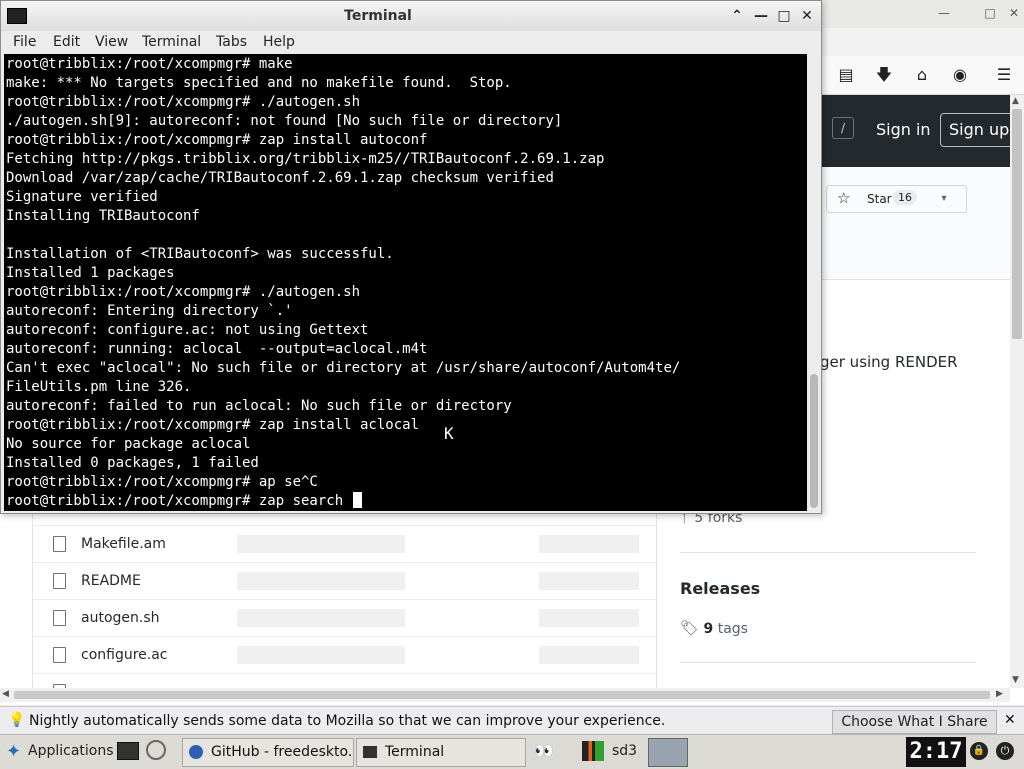  Describe the element at coordinates (124, 655) in the screenshot. I see `file-name: configure.ac` at that location.